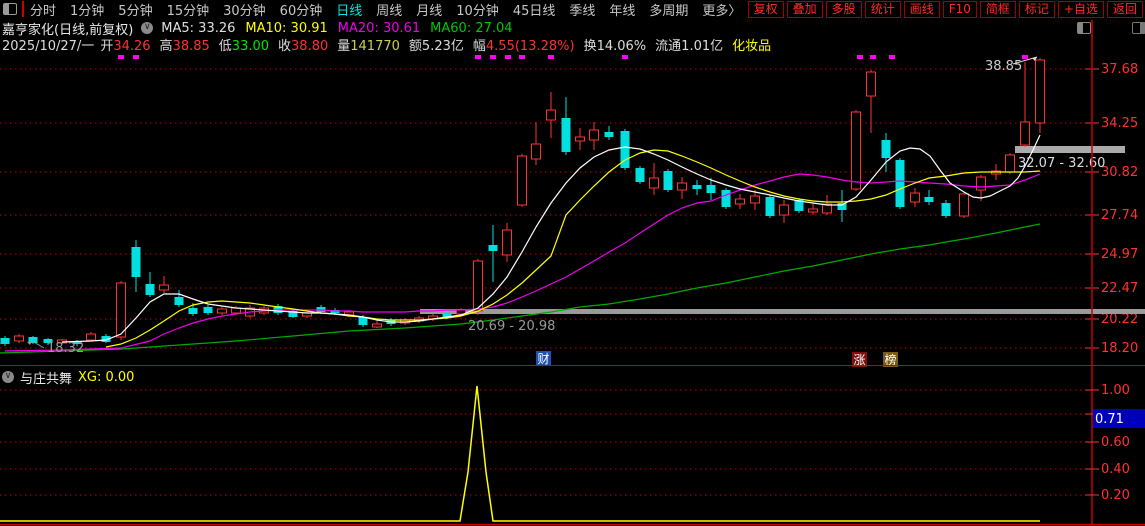 This screenshot has height=526, width=1145. I want to click on indicator-header: ∨ 与庄共舞 XG: 0.00, so click(68, 378).